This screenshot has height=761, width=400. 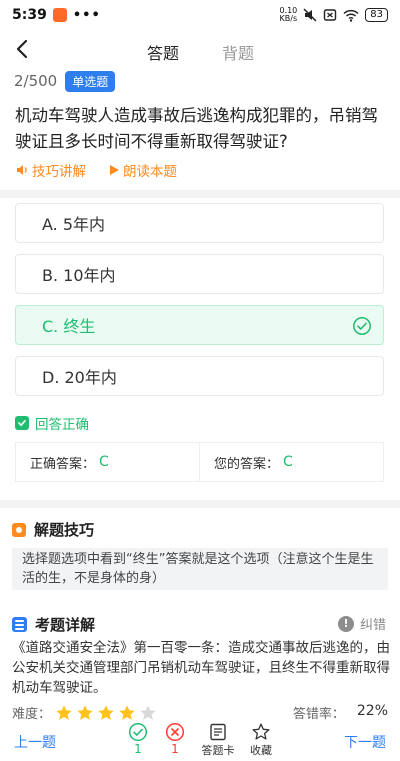 What do you see at coordinates (163, 52) in the screenshot?
I see `tab-answer: 答题` at bounding box center [163, 52].